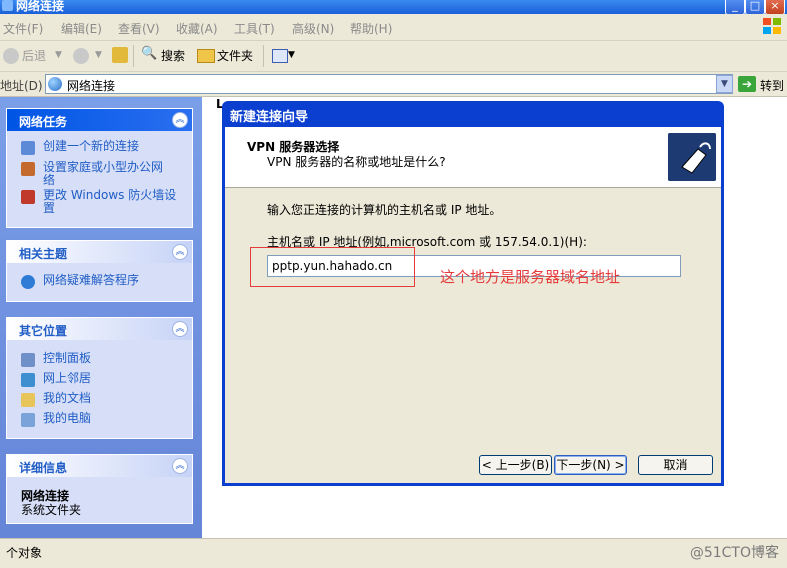  What do you see at coordinates (28, 360) in the screenshot?
I see `control-panel-icon` at bounding box center [28, 360].